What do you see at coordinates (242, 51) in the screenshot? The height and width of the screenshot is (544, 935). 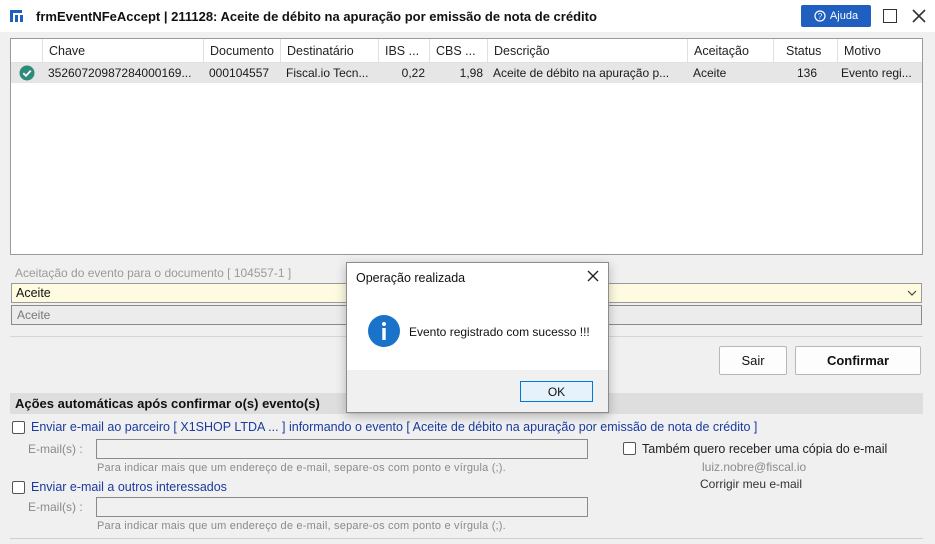 I see `column-header-documento: Documento` at bounding box center [242, 51].